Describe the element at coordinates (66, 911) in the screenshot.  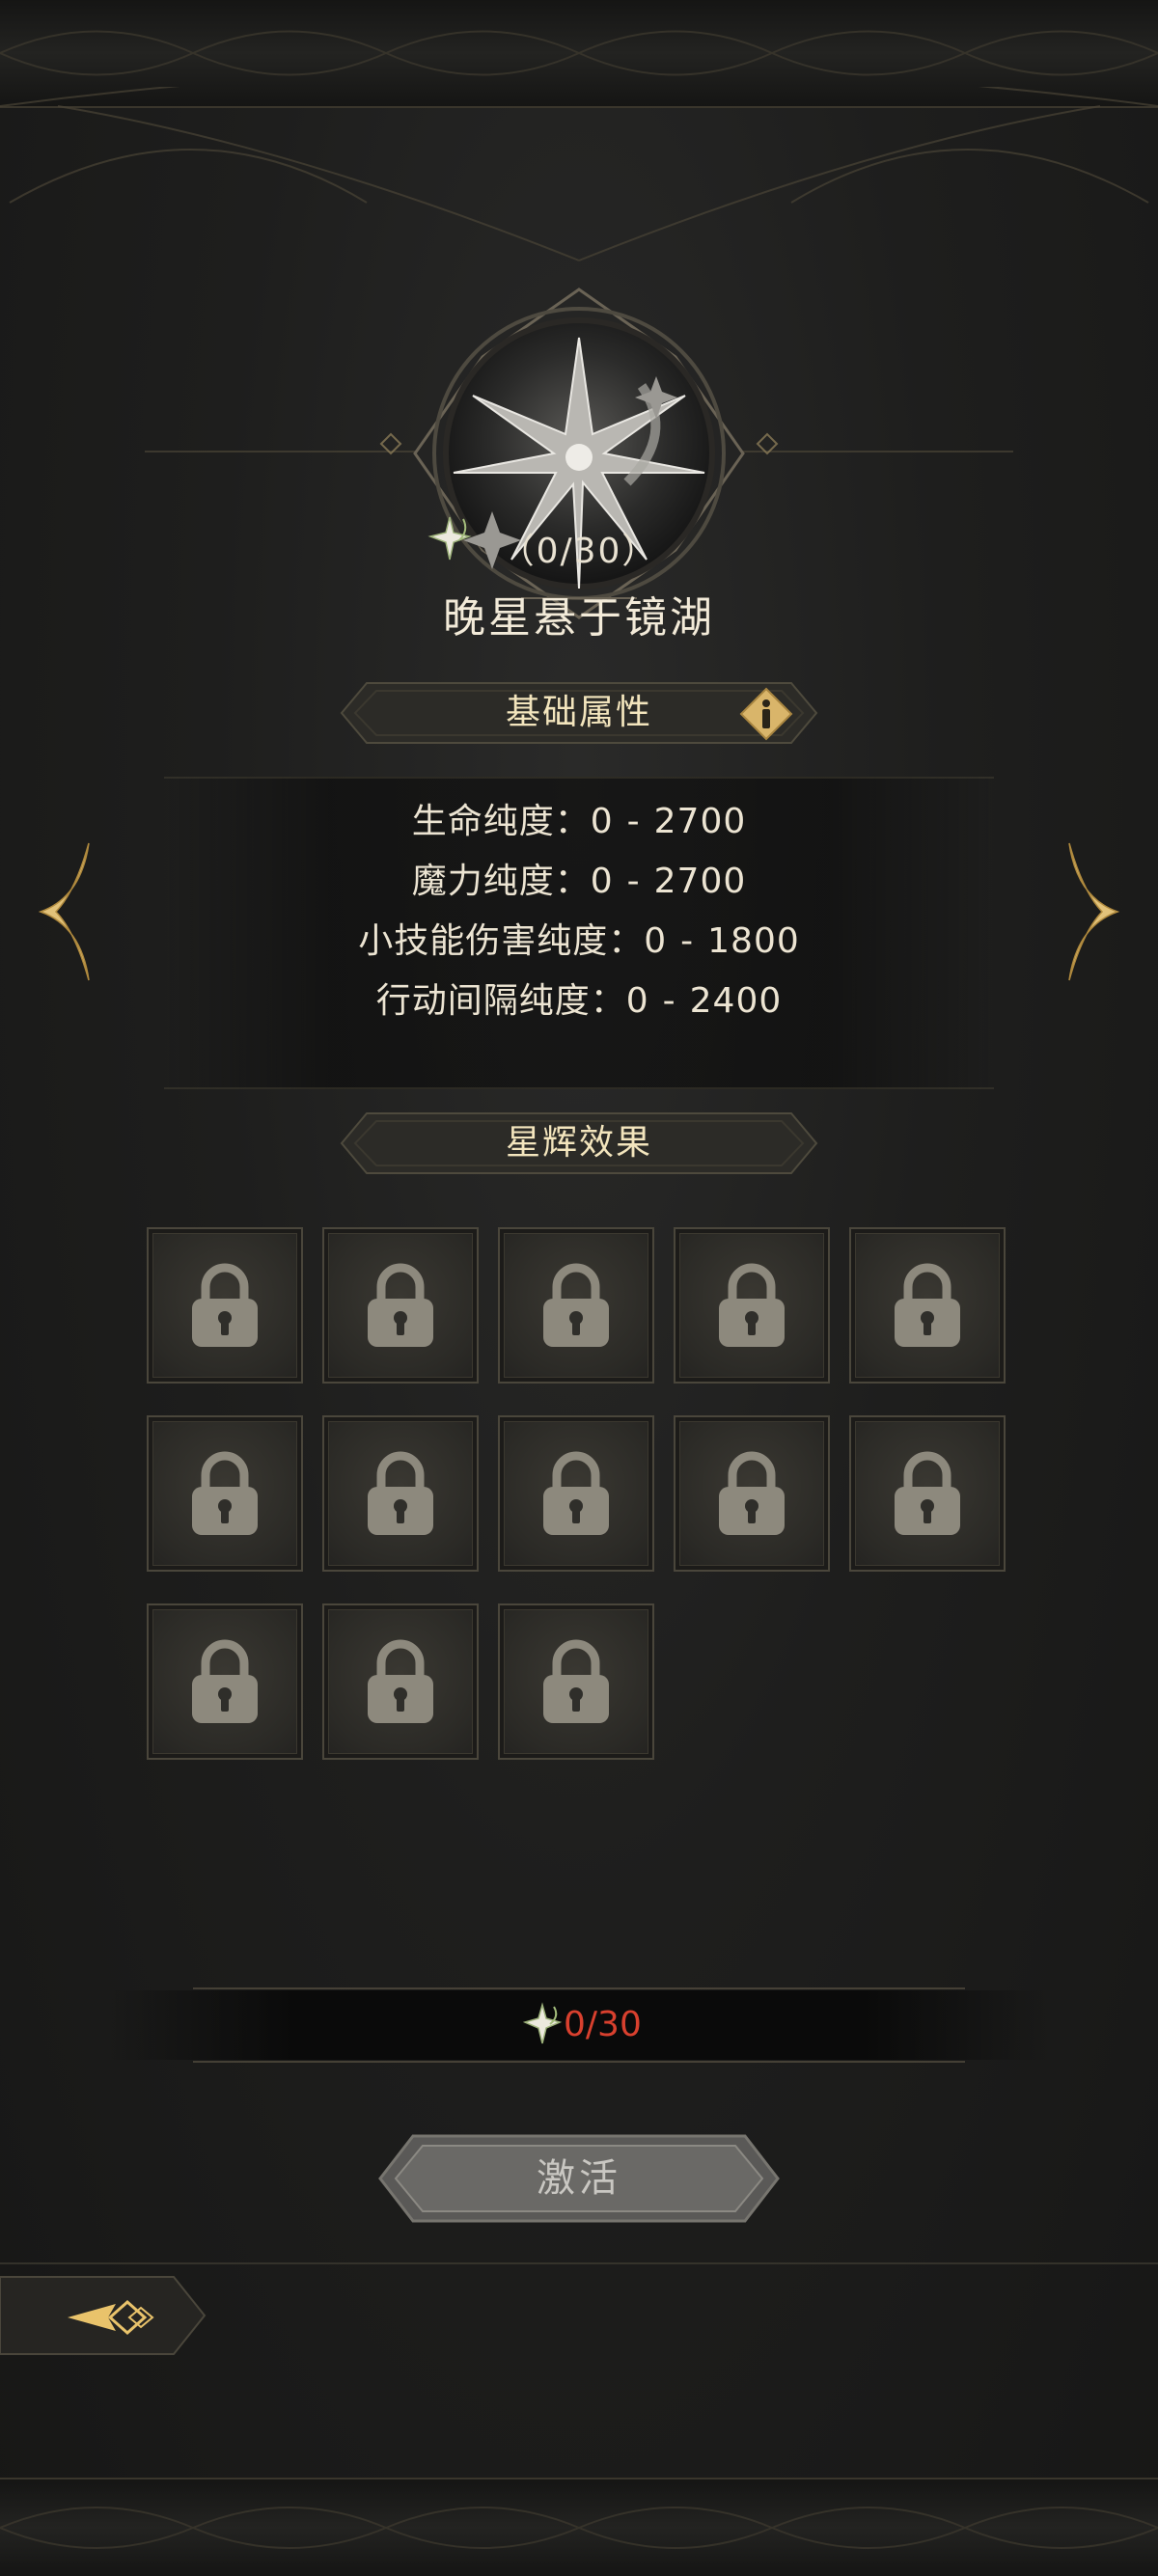
I see `chevron-left-icon` at that location.